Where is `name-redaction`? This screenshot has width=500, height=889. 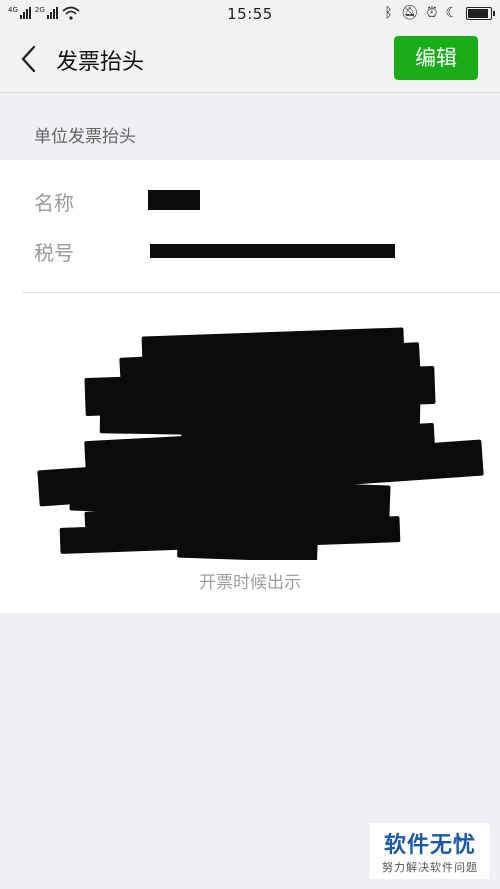
name-redaction is located at coordinates (174, 200).